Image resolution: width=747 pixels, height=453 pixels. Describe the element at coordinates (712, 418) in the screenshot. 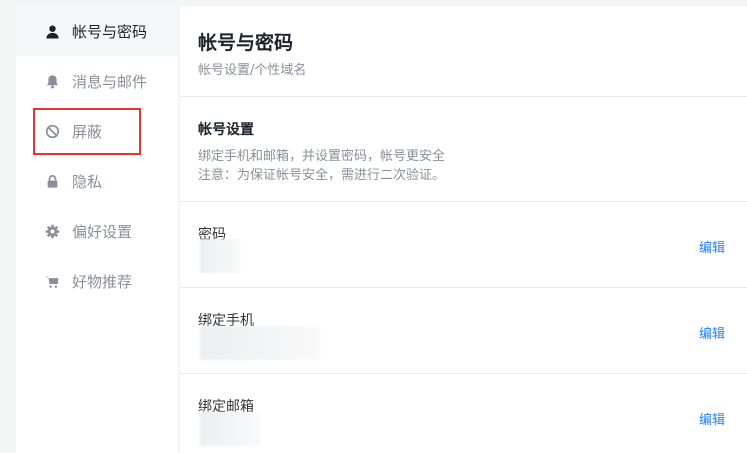

I see `email-edit-button: 编辑` at that location.